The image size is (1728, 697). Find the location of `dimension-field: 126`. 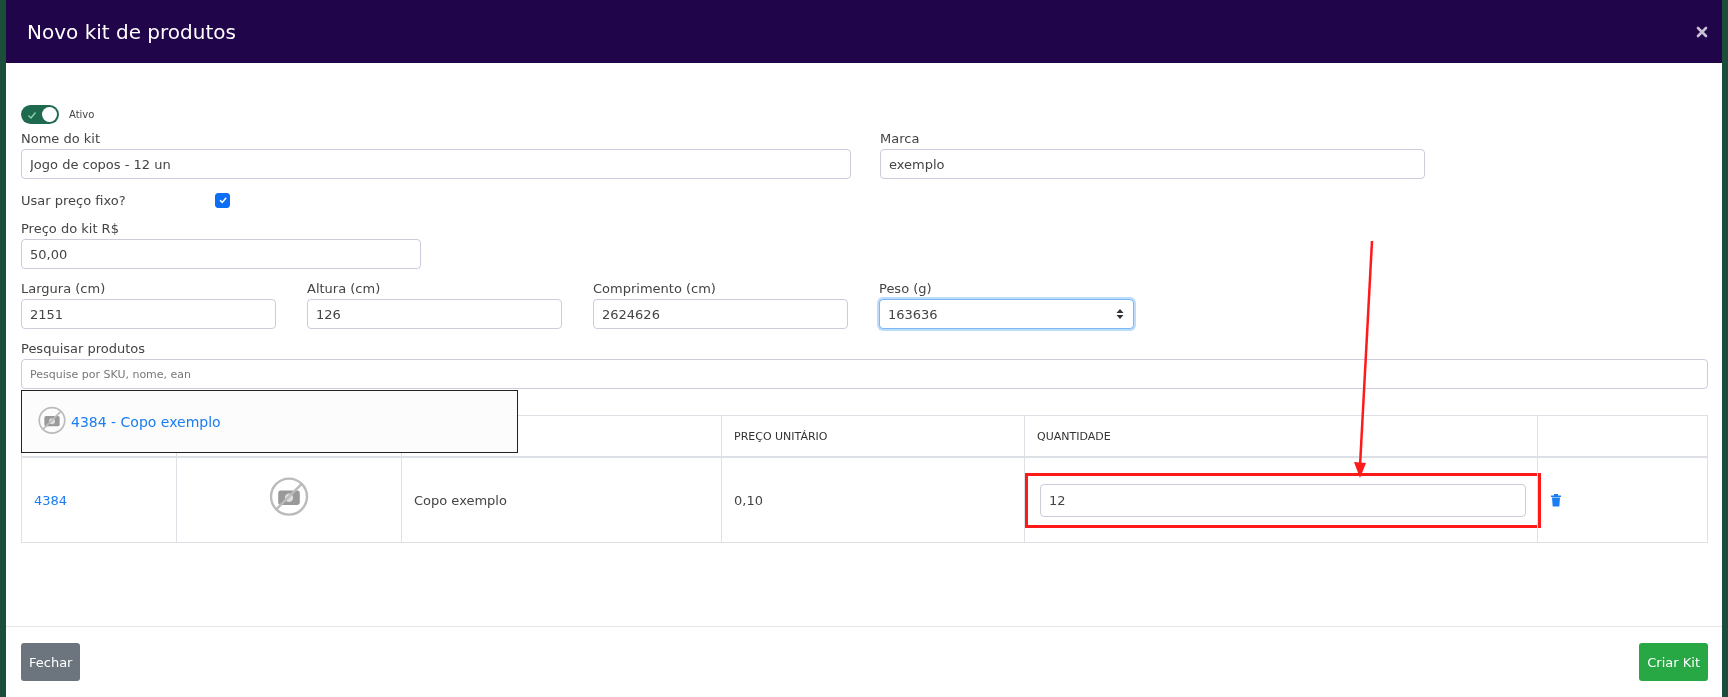

dimension-field: 126 is located at coordinates (434, 314).